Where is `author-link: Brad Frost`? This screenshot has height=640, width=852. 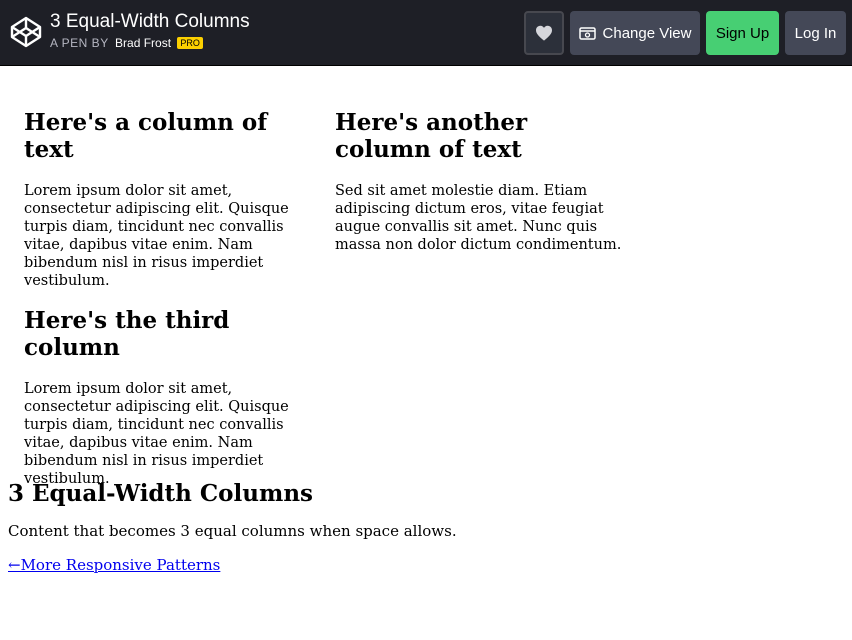
author-link: Brad Frost is located at coordinates (143, 43).